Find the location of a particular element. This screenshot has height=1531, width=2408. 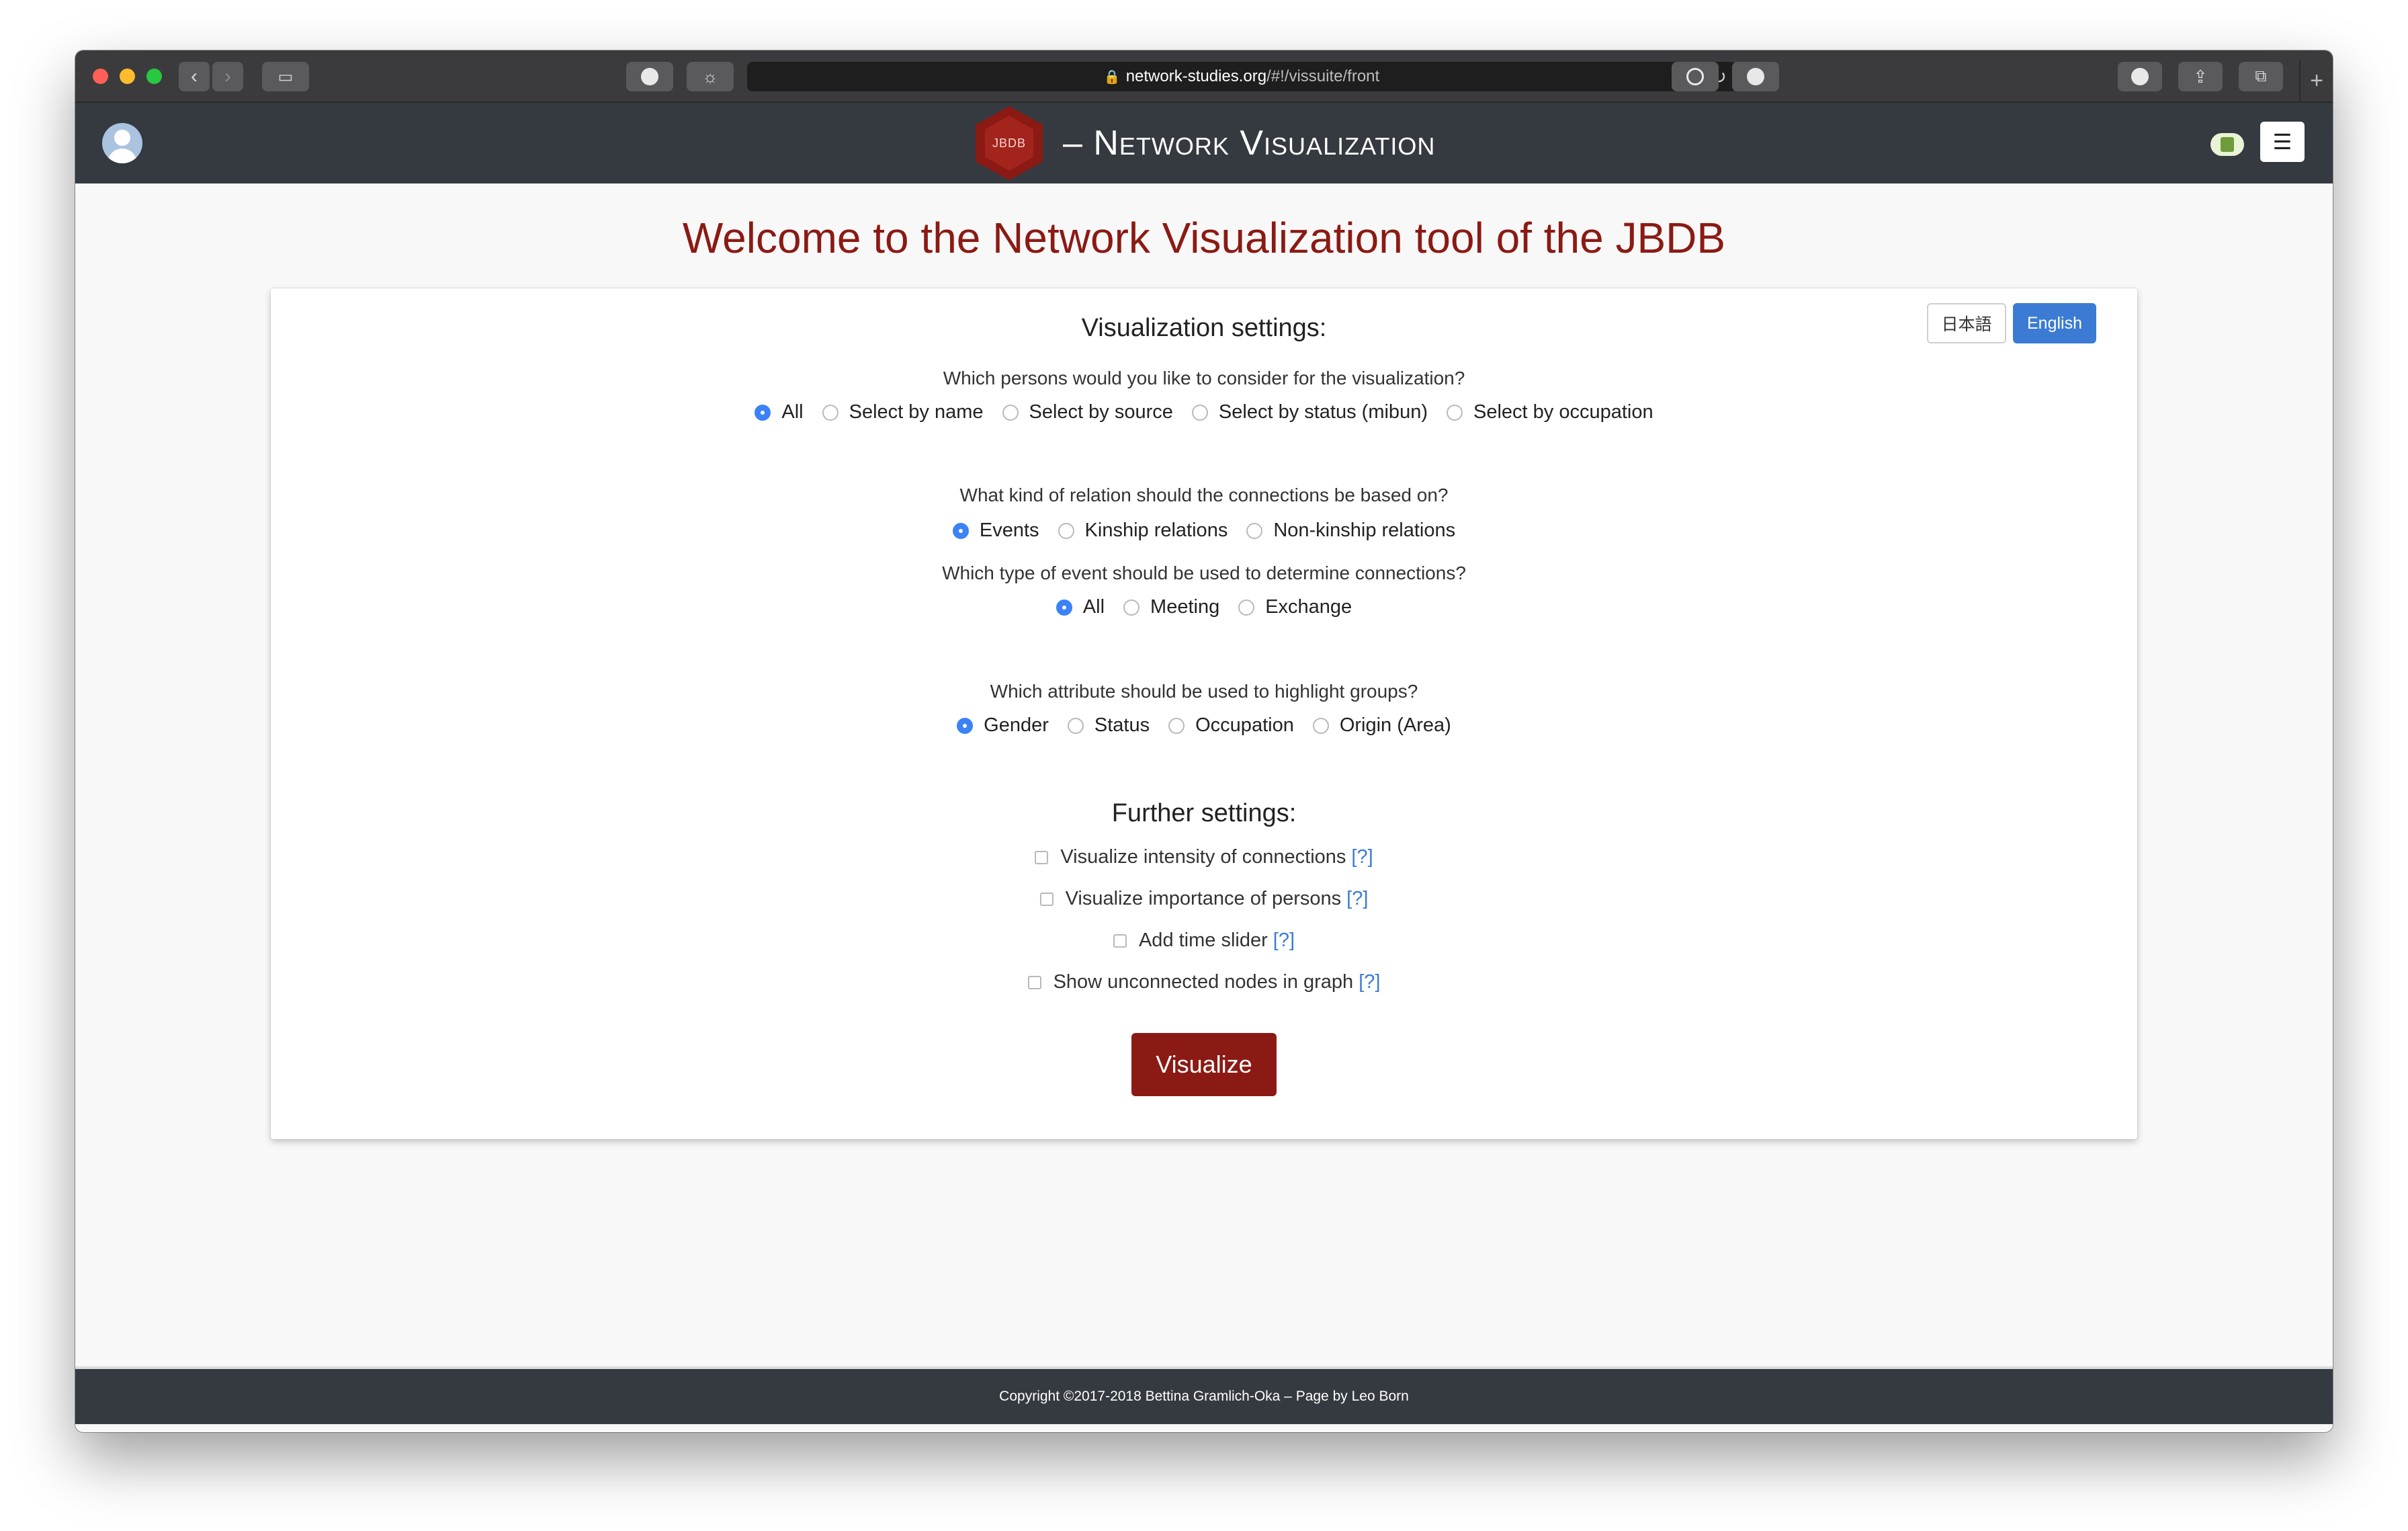

event-option-meeting: Meeting is located at coordinates (1171, 607).